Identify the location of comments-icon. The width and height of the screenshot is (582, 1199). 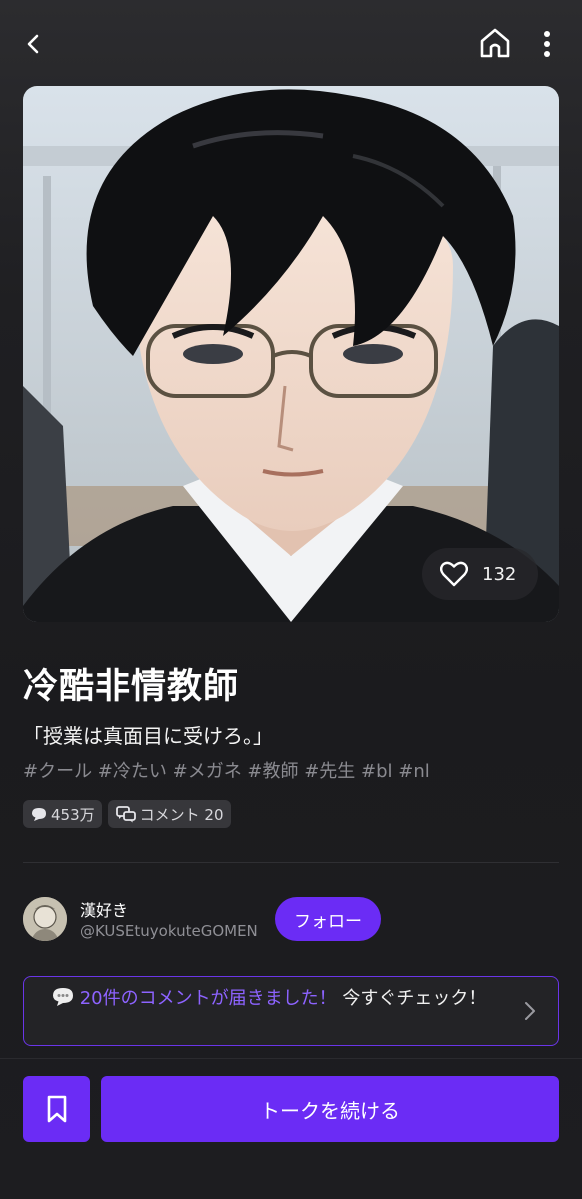
(125, 813).